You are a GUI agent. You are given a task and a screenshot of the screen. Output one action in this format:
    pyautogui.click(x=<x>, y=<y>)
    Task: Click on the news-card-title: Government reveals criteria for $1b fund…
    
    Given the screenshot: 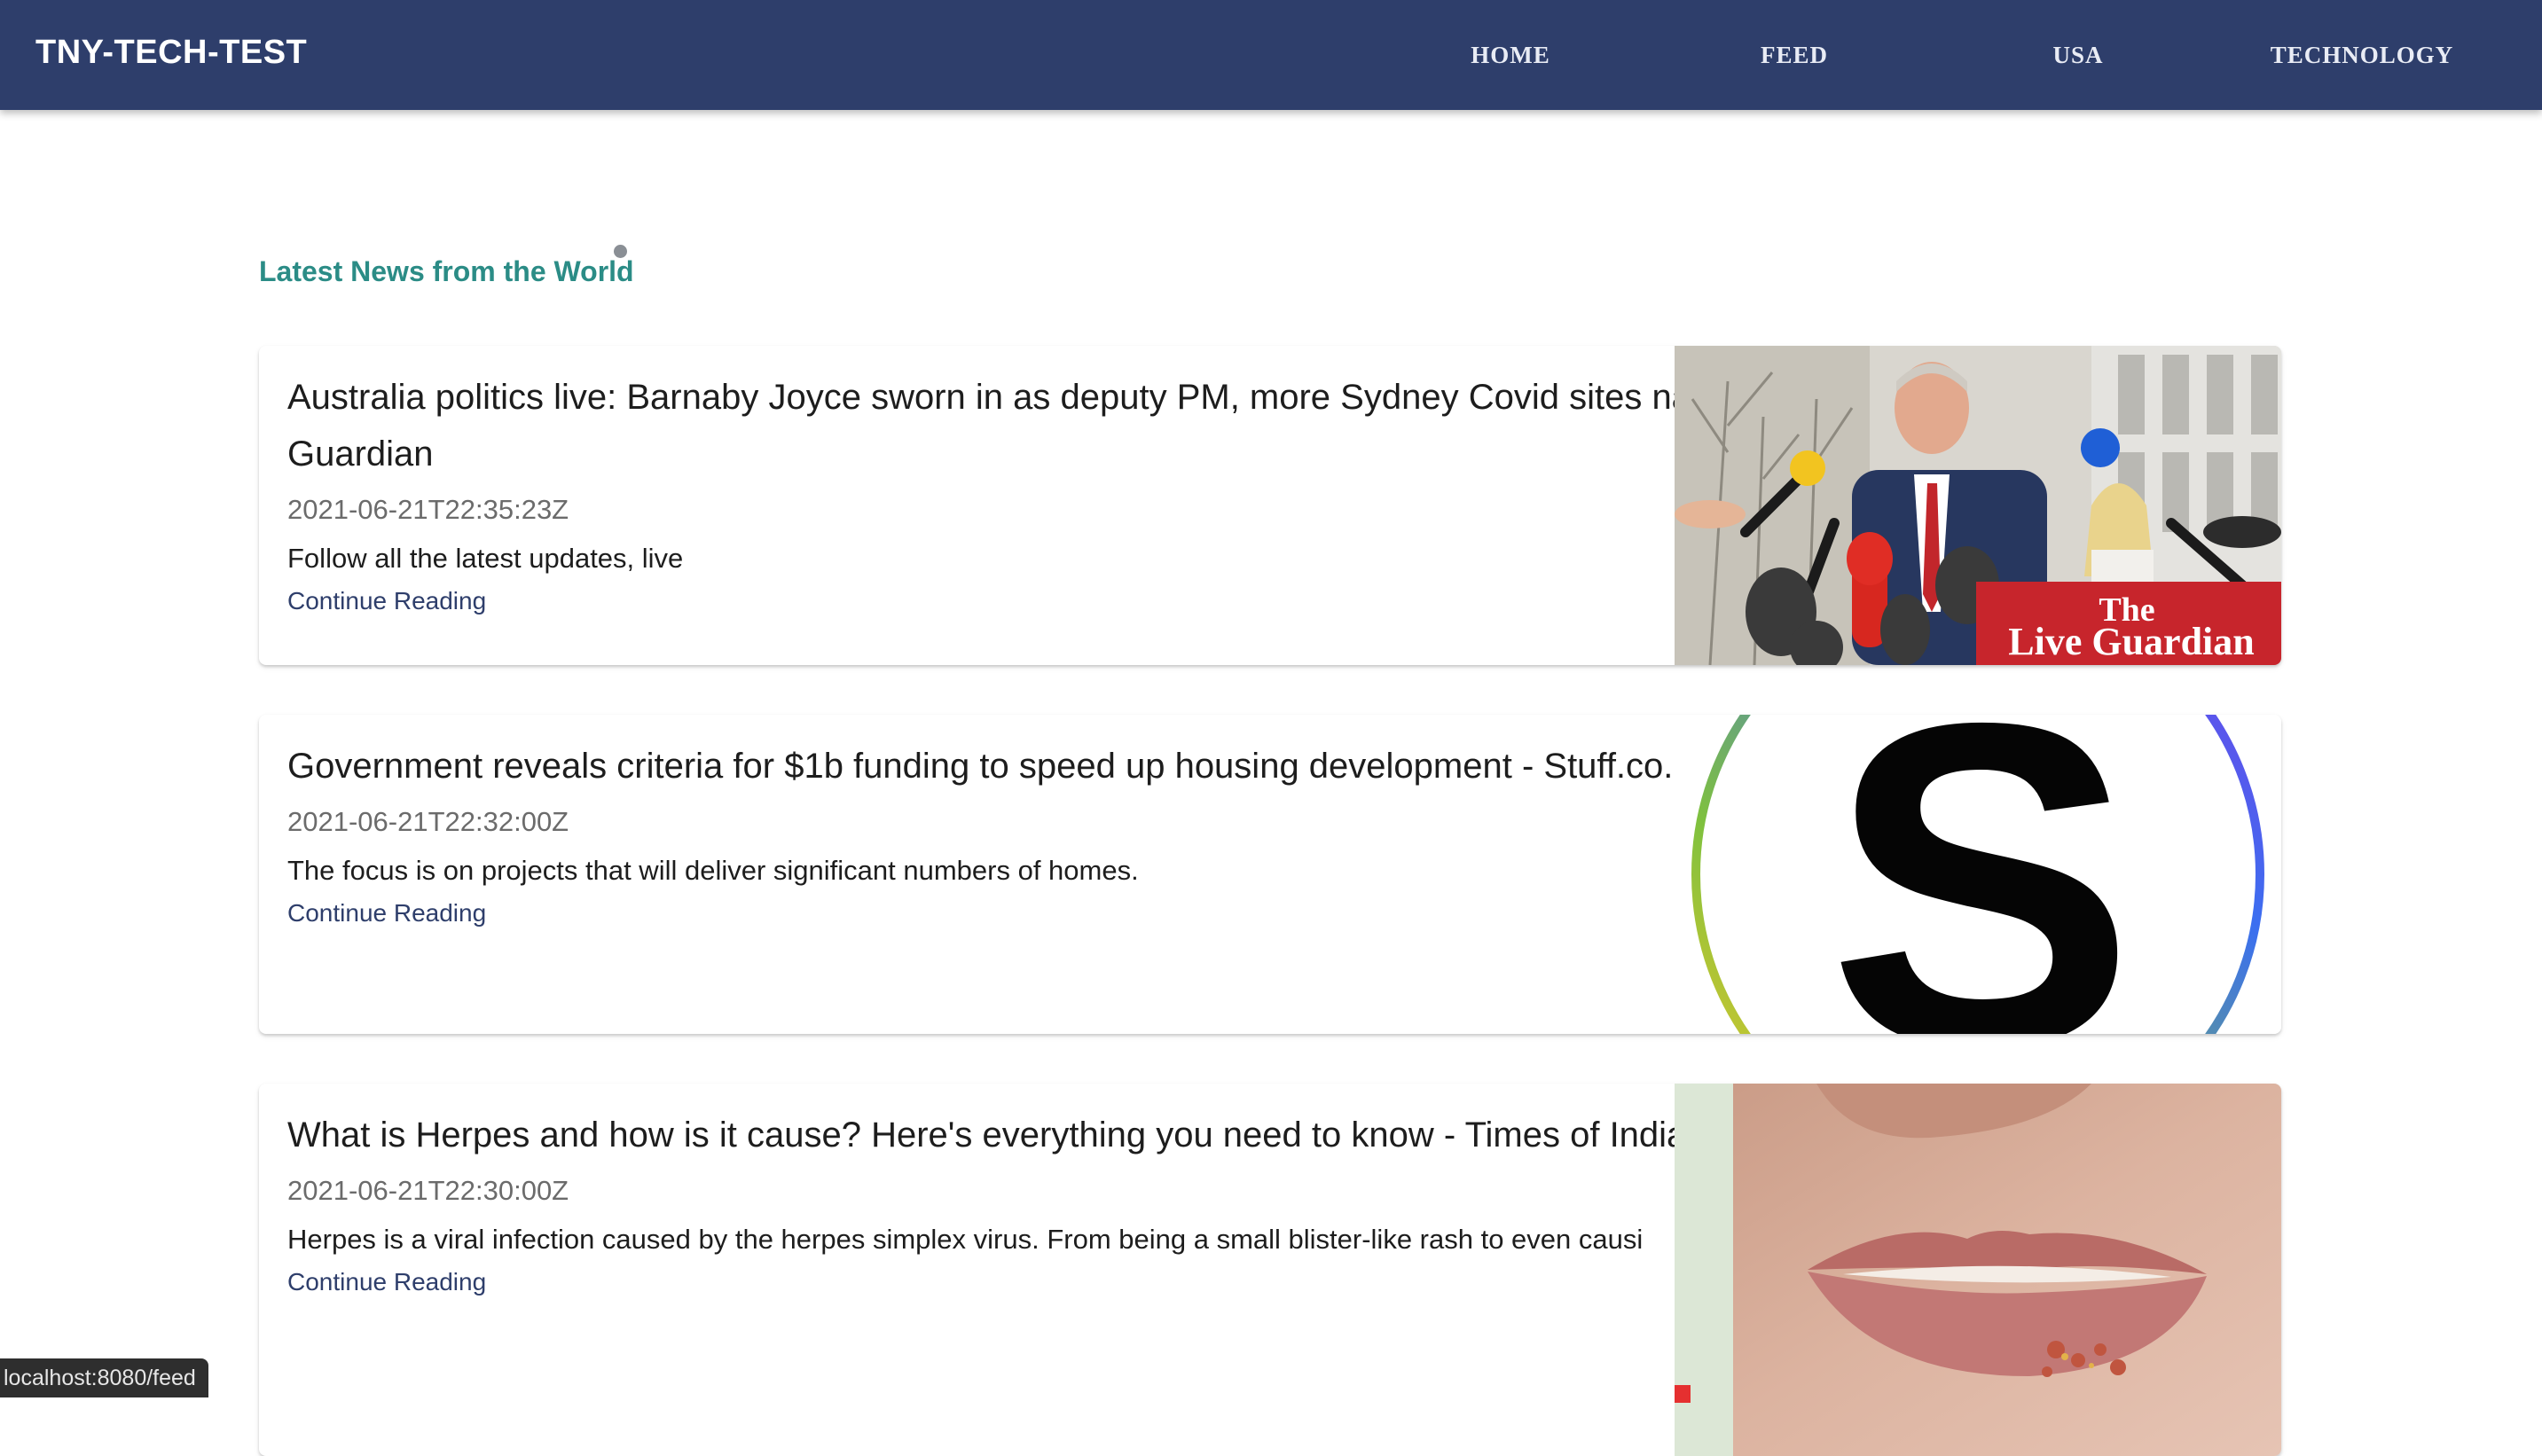 What is the action you would take?
    pyautogui.click(x=1098, y=766)
    